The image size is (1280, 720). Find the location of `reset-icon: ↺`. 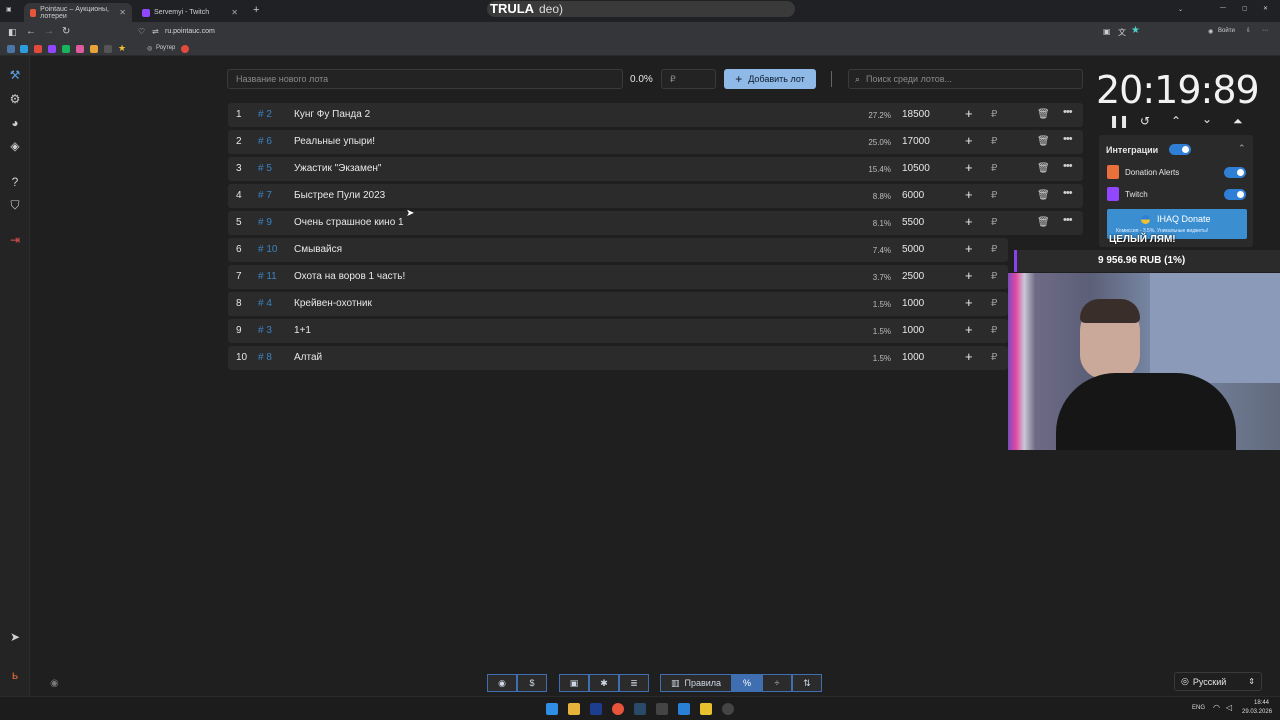

reset-icon: ↺ is located at coordinates (1145, 121).